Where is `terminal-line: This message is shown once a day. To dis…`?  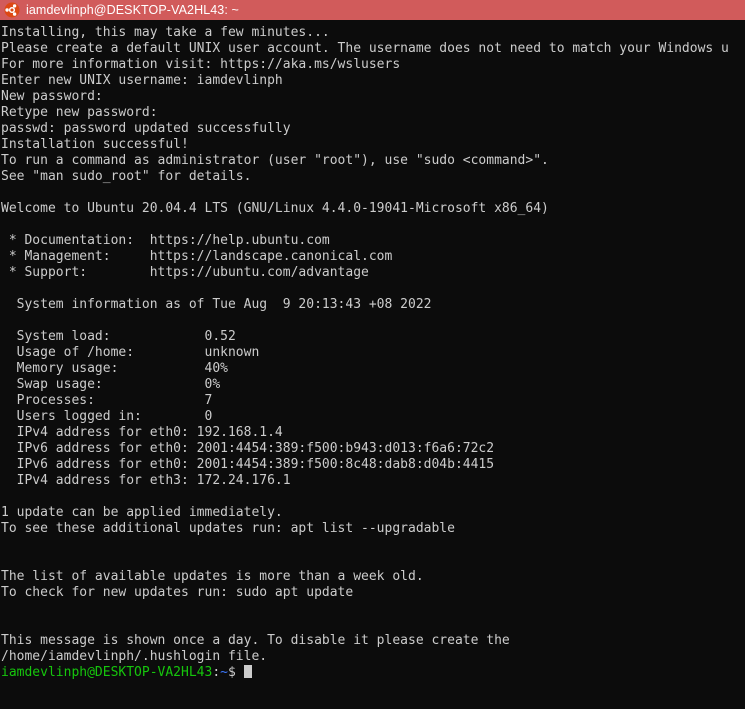
terminal-line: This message is shown once a day. To dis… is located at coordinates (255, 640).